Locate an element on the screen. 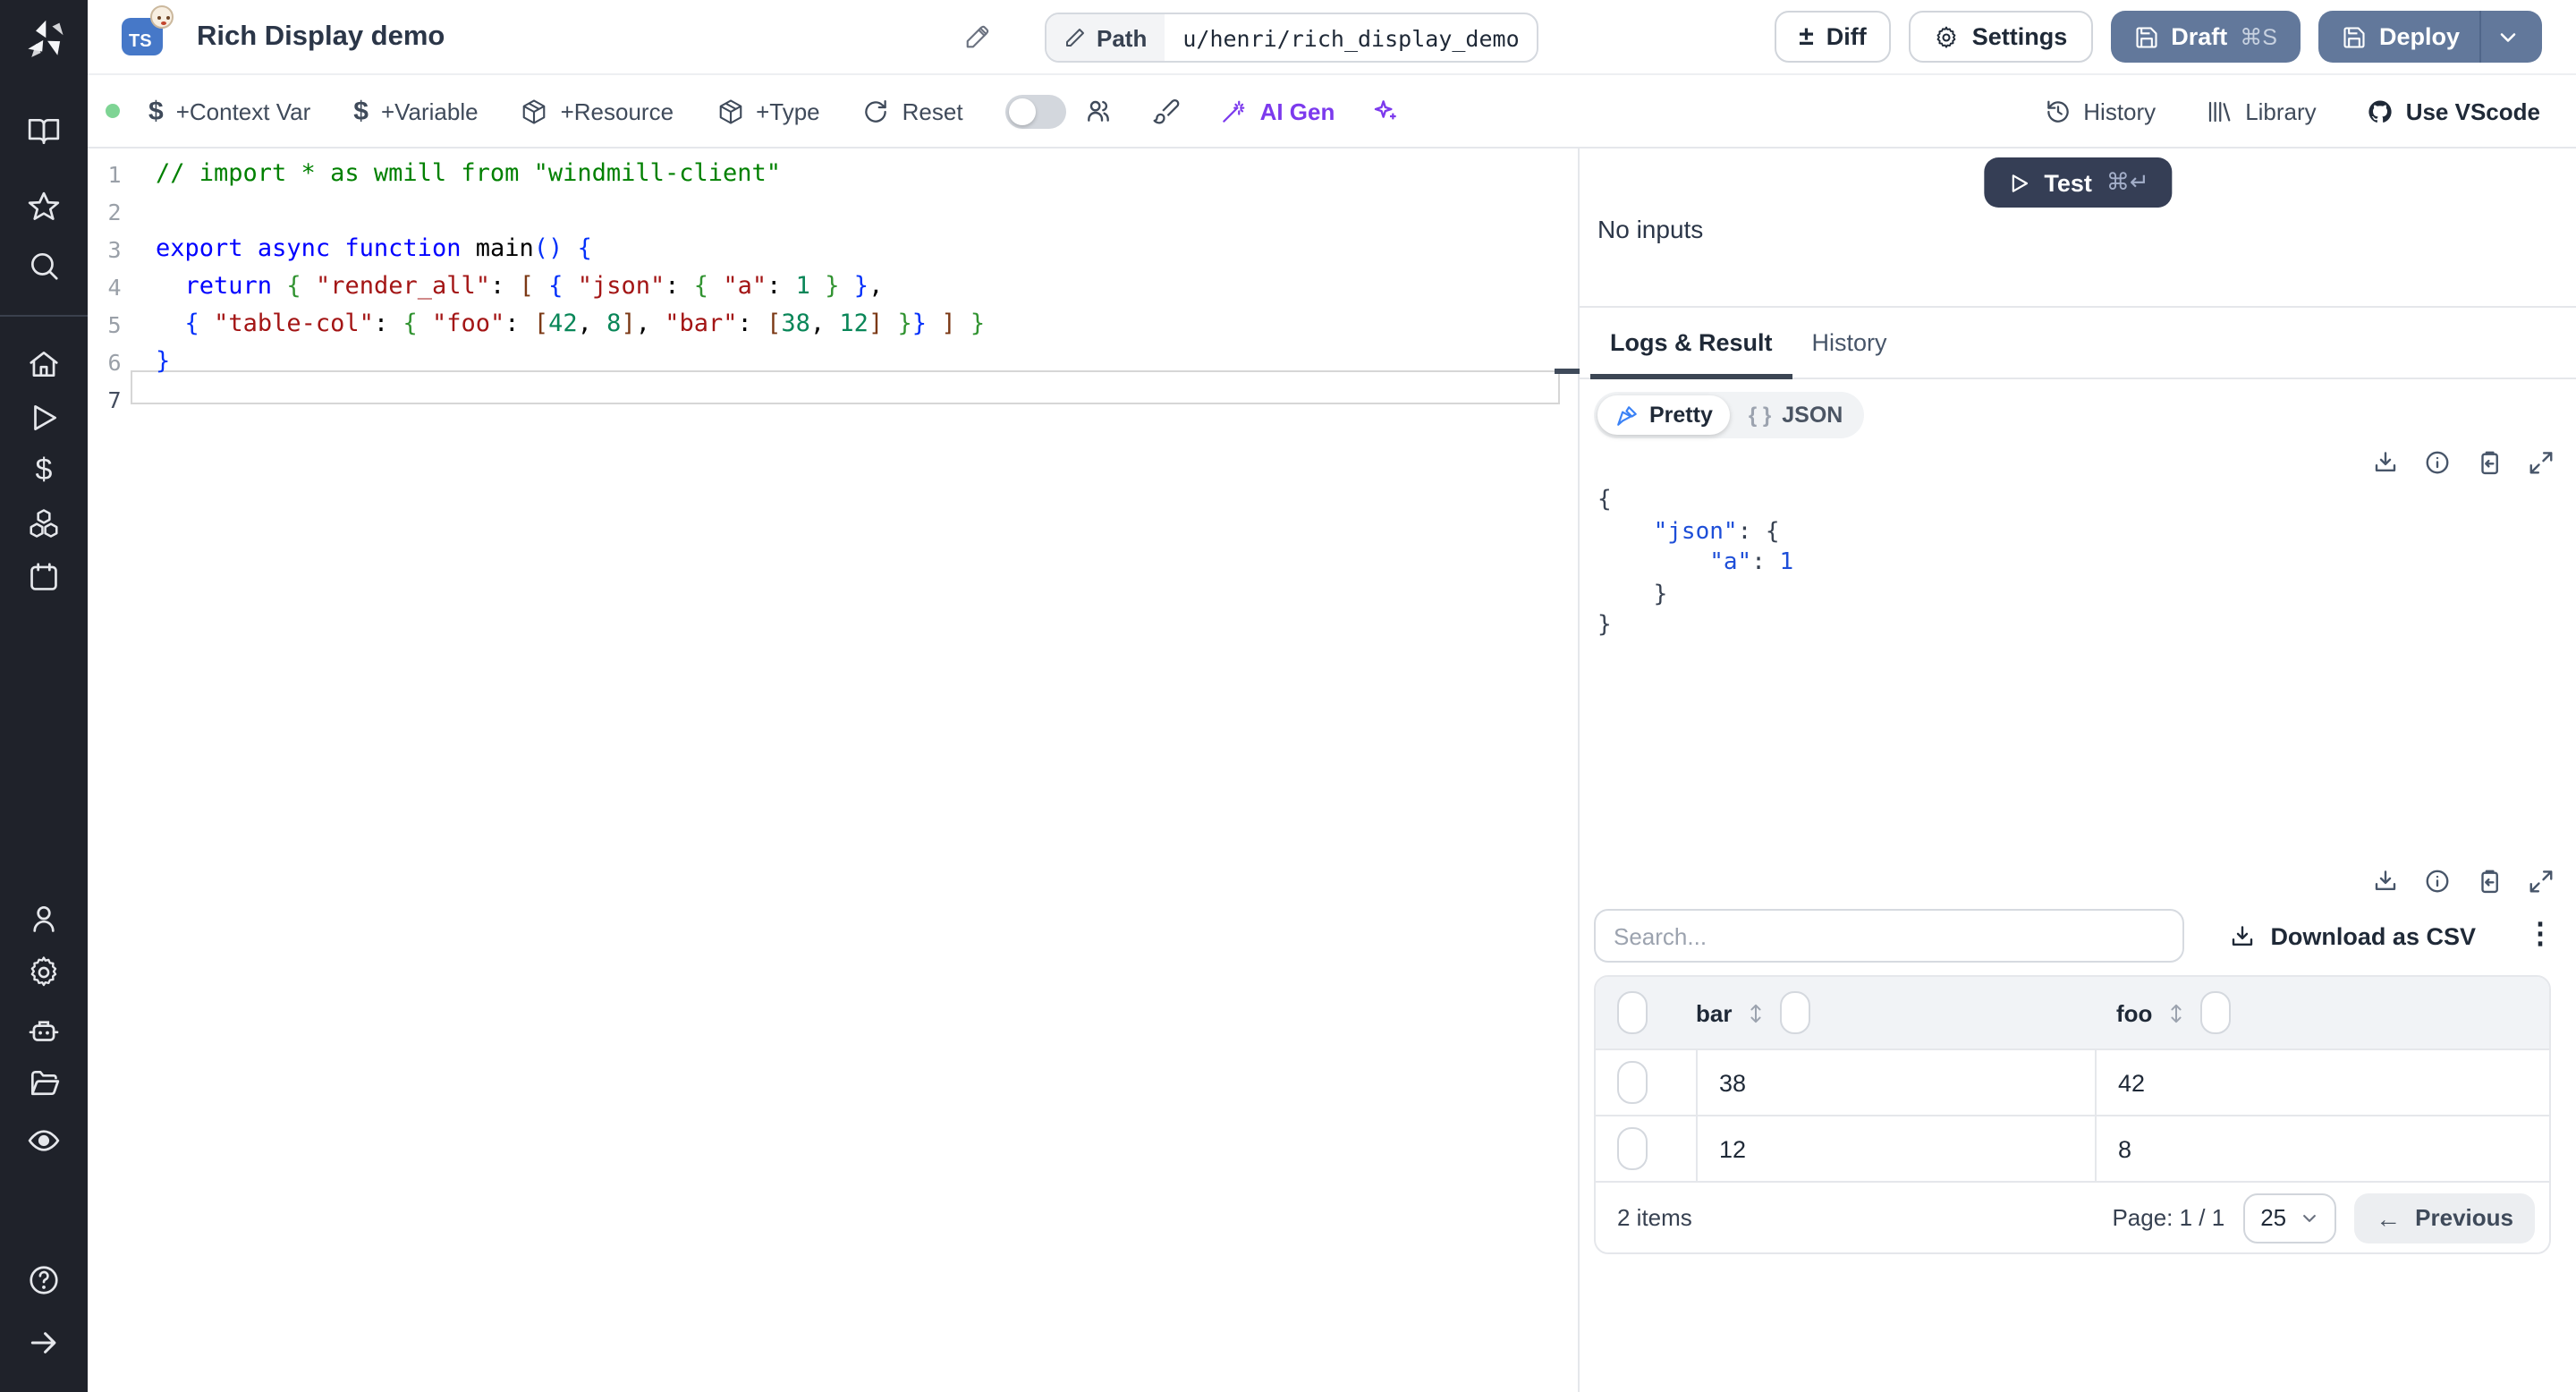 The image size is (2576, 1392). code-line: } is located at coordinates (867, 362).